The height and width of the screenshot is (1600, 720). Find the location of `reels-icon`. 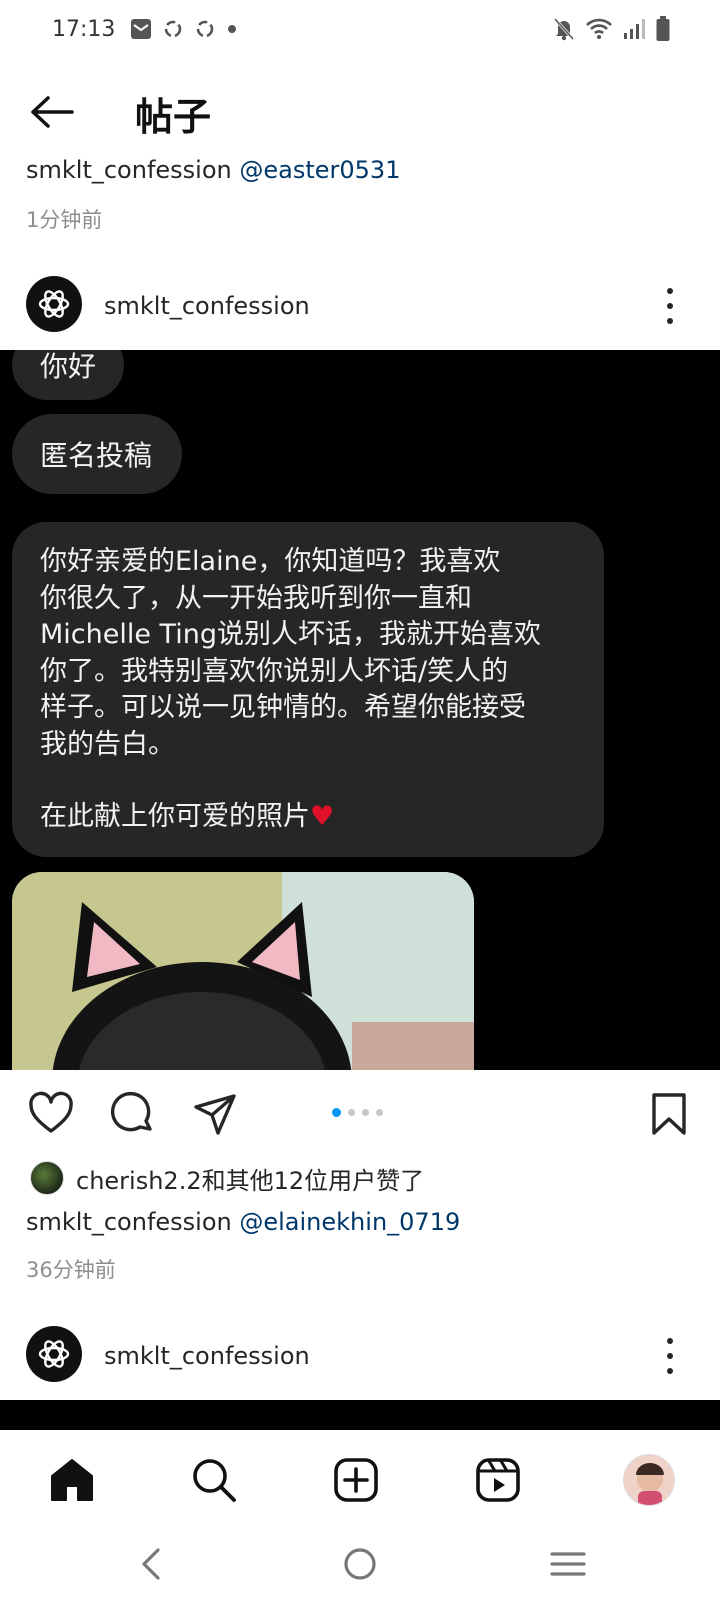

reels-icon is located at coordinates (498, 1480).